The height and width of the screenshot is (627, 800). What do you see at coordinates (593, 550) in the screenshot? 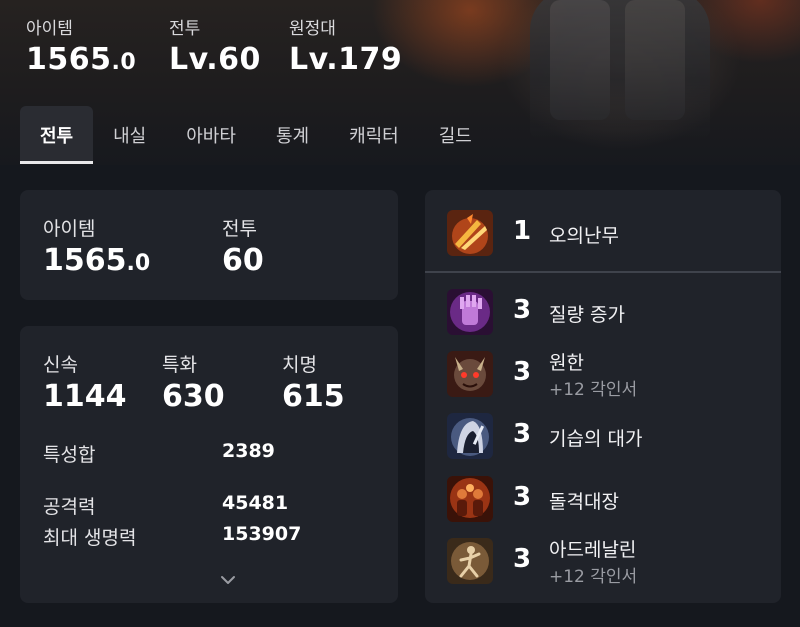
I see `engraving-name: 아드레날린` at bounding box center [593, 550].